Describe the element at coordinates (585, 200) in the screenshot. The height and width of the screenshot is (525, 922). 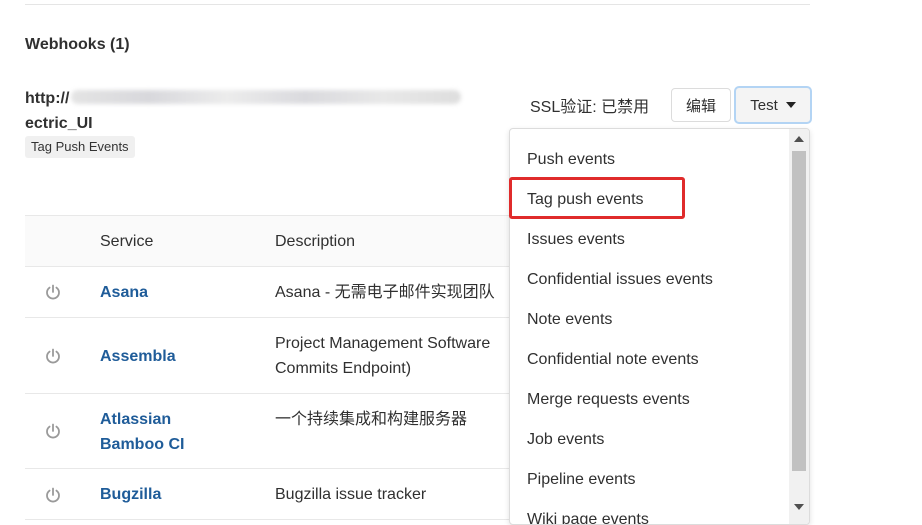
I see `menu-item-tag-push-events: Tag push events` at that location.